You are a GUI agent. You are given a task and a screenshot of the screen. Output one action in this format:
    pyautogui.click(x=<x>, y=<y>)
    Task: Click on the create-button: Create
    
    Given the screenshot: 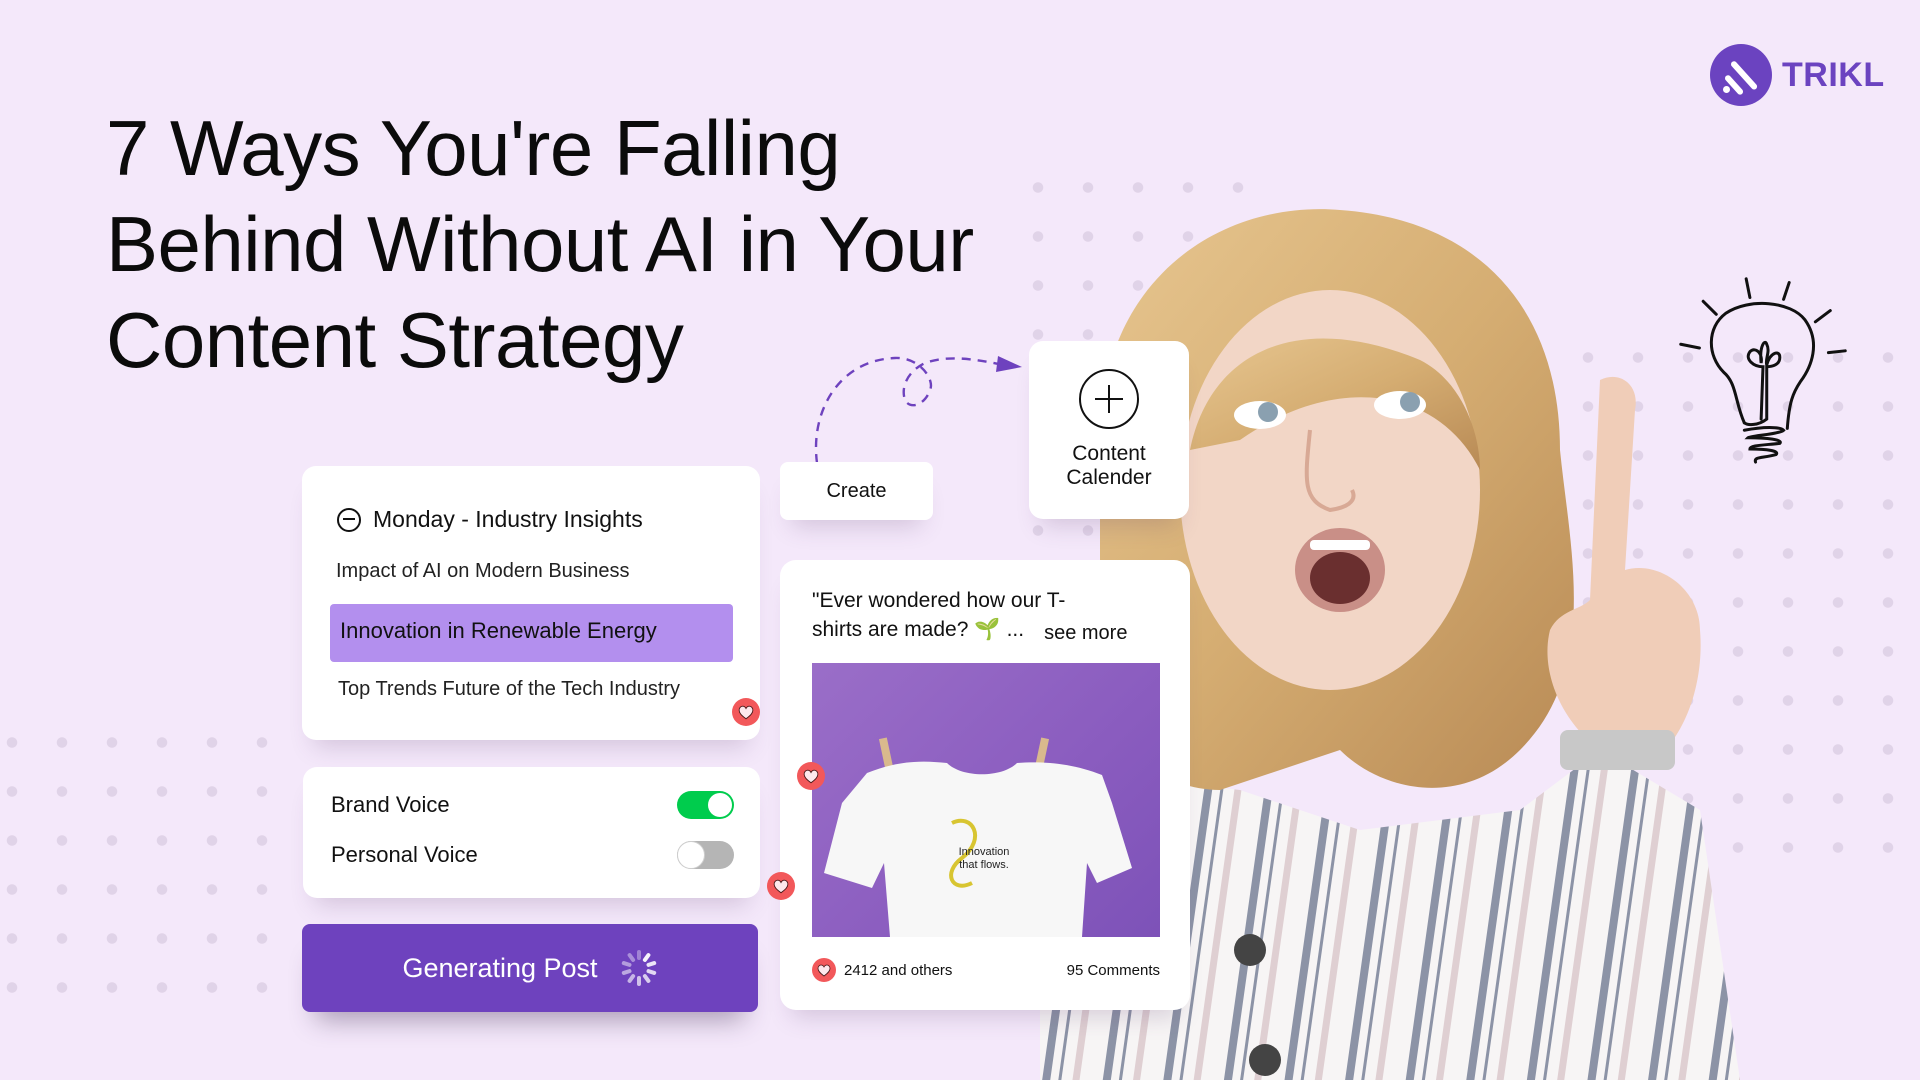 What is the action you would take?
    pyautogui.click(x=856, y=491)
    